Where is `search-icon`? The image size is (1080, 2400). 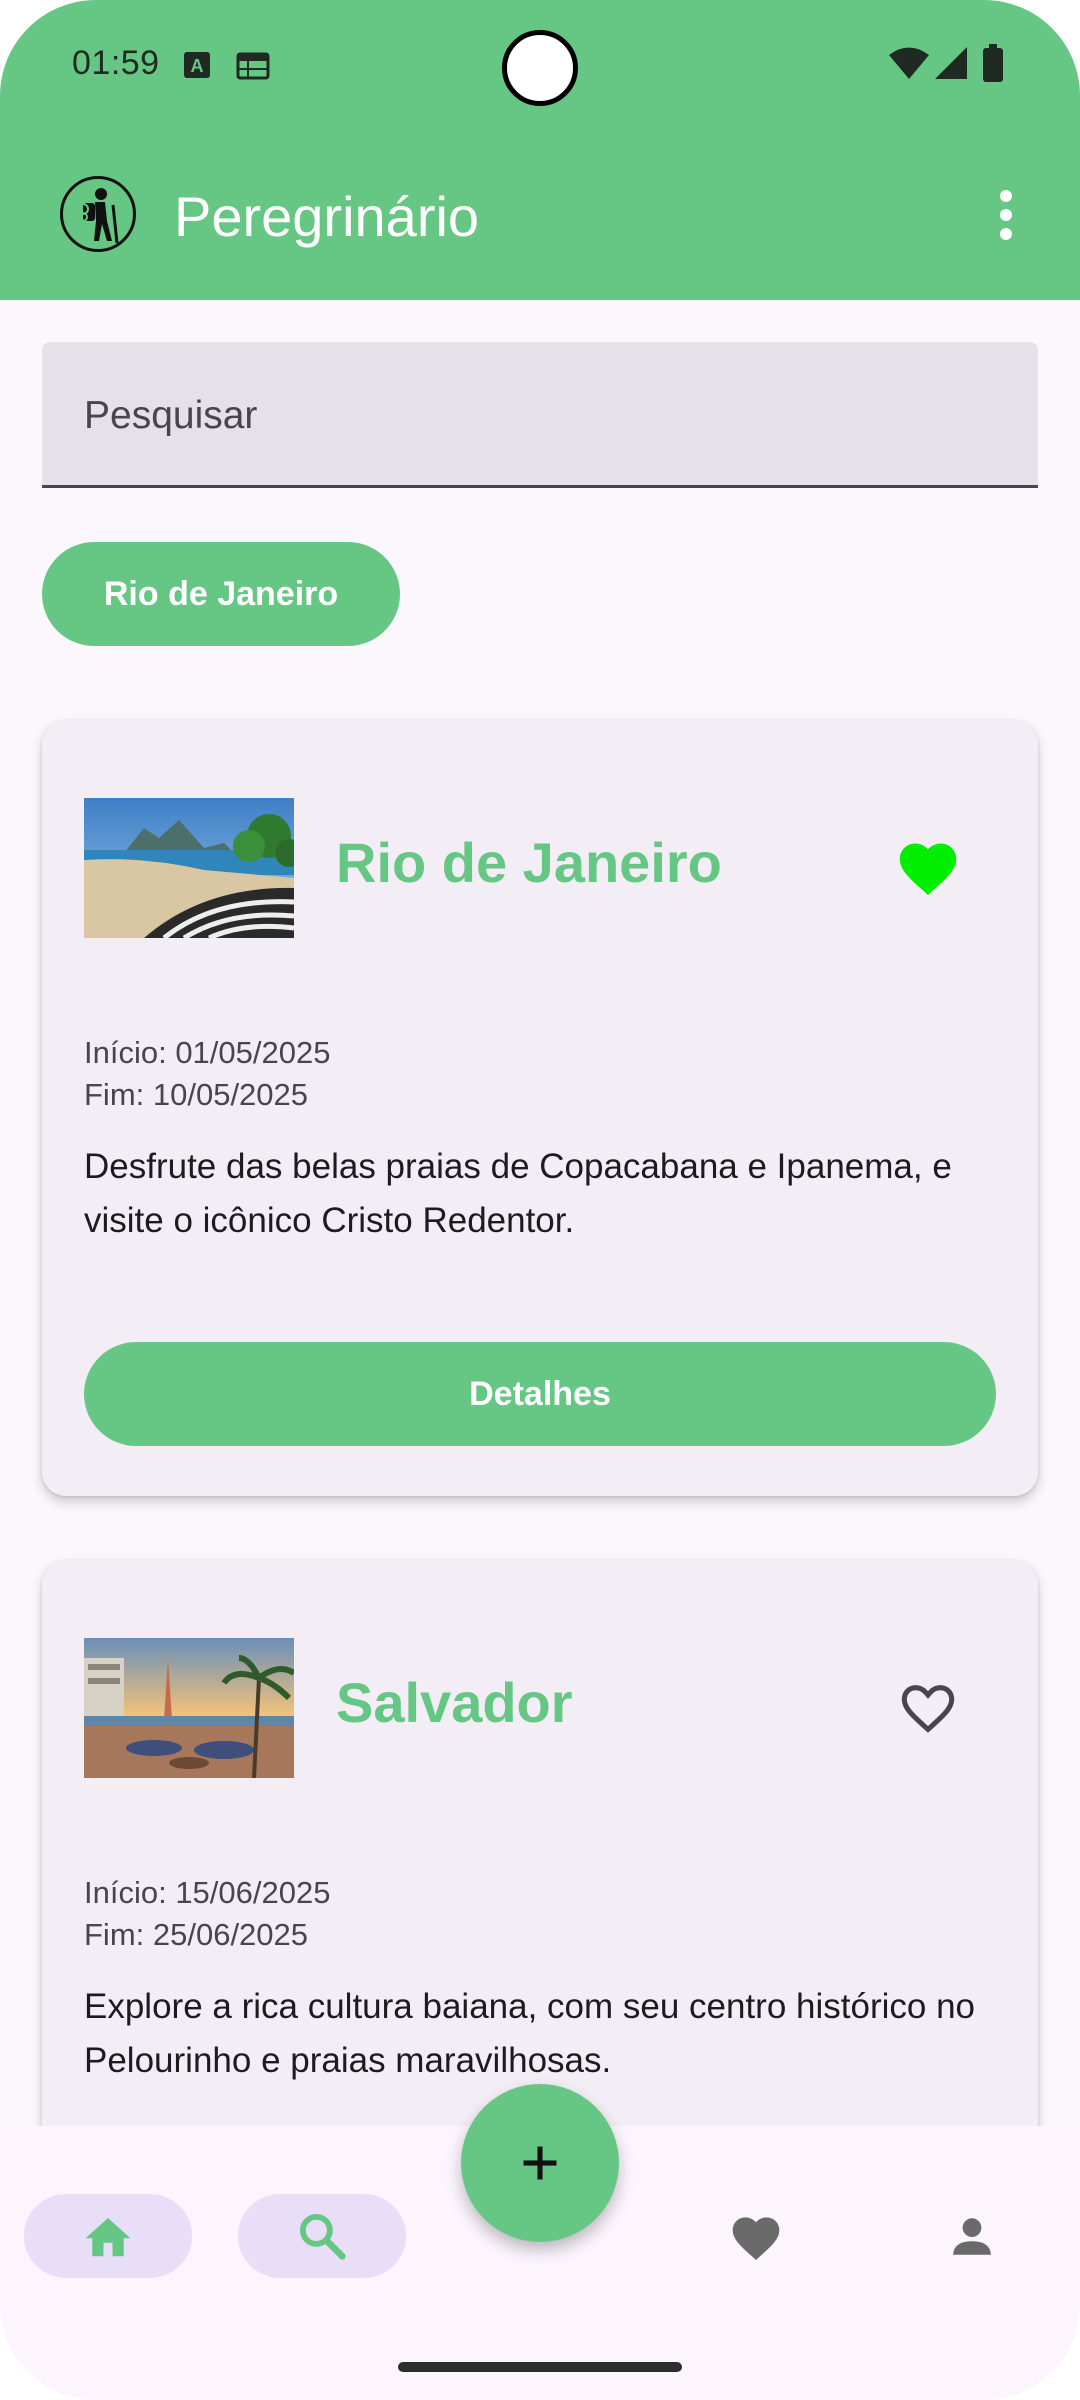
search-icon is located at coordinates (322, 2236).